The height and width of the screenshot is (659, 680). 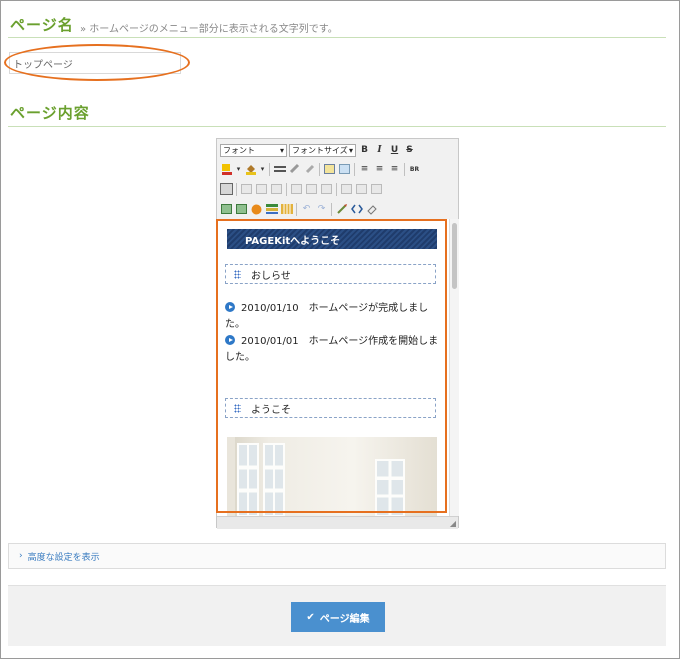 I want to click on page-name-heading: ページ名, so click(x=42, y=25).